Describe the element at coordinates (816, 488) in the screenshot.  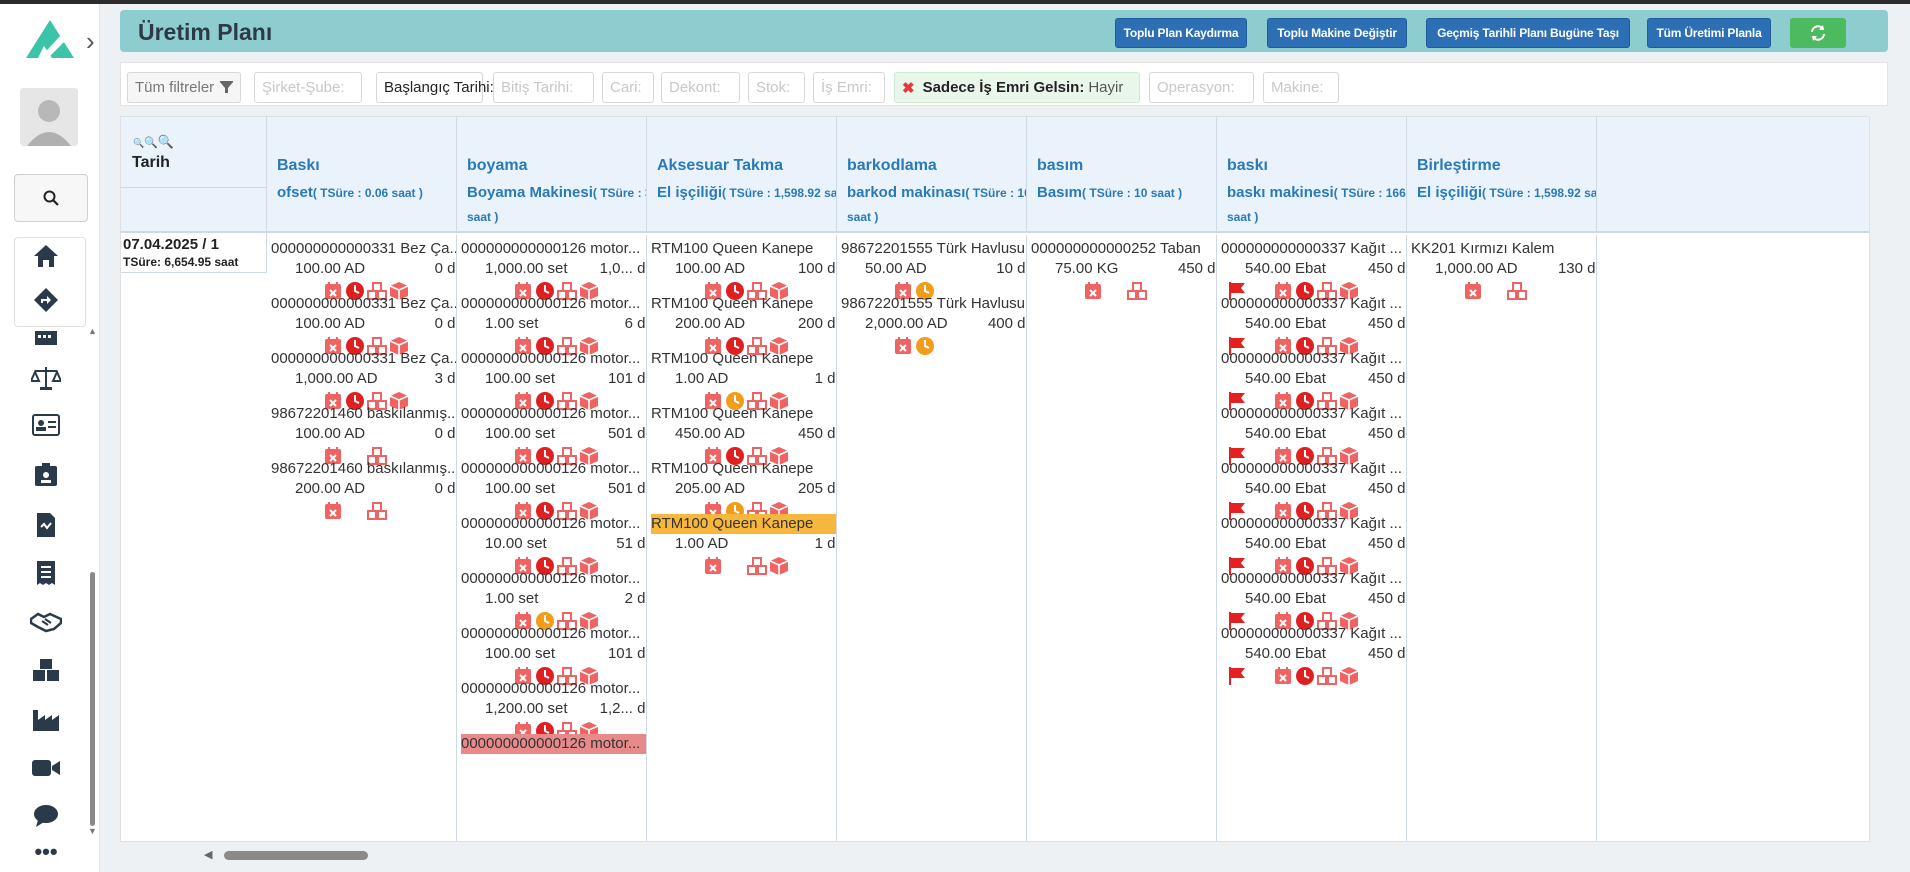
I see `plan-item-duration: 205 dk` at that location.